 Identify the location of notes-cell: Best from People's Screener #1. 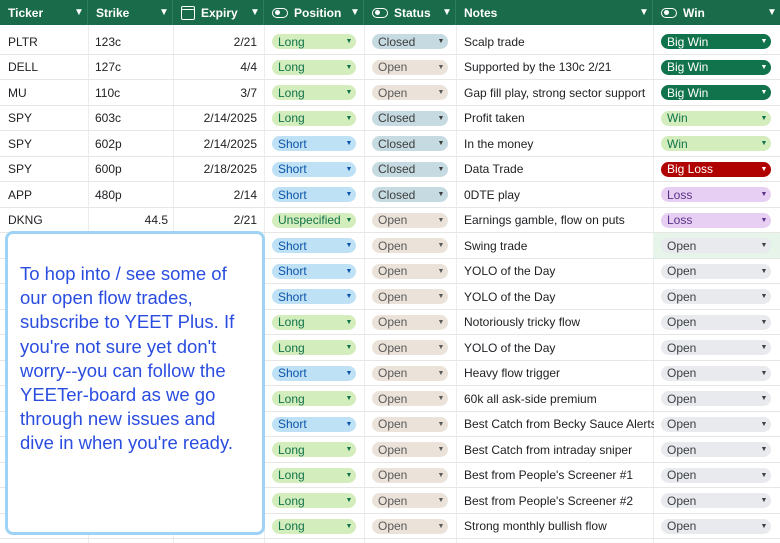
(559, 475).